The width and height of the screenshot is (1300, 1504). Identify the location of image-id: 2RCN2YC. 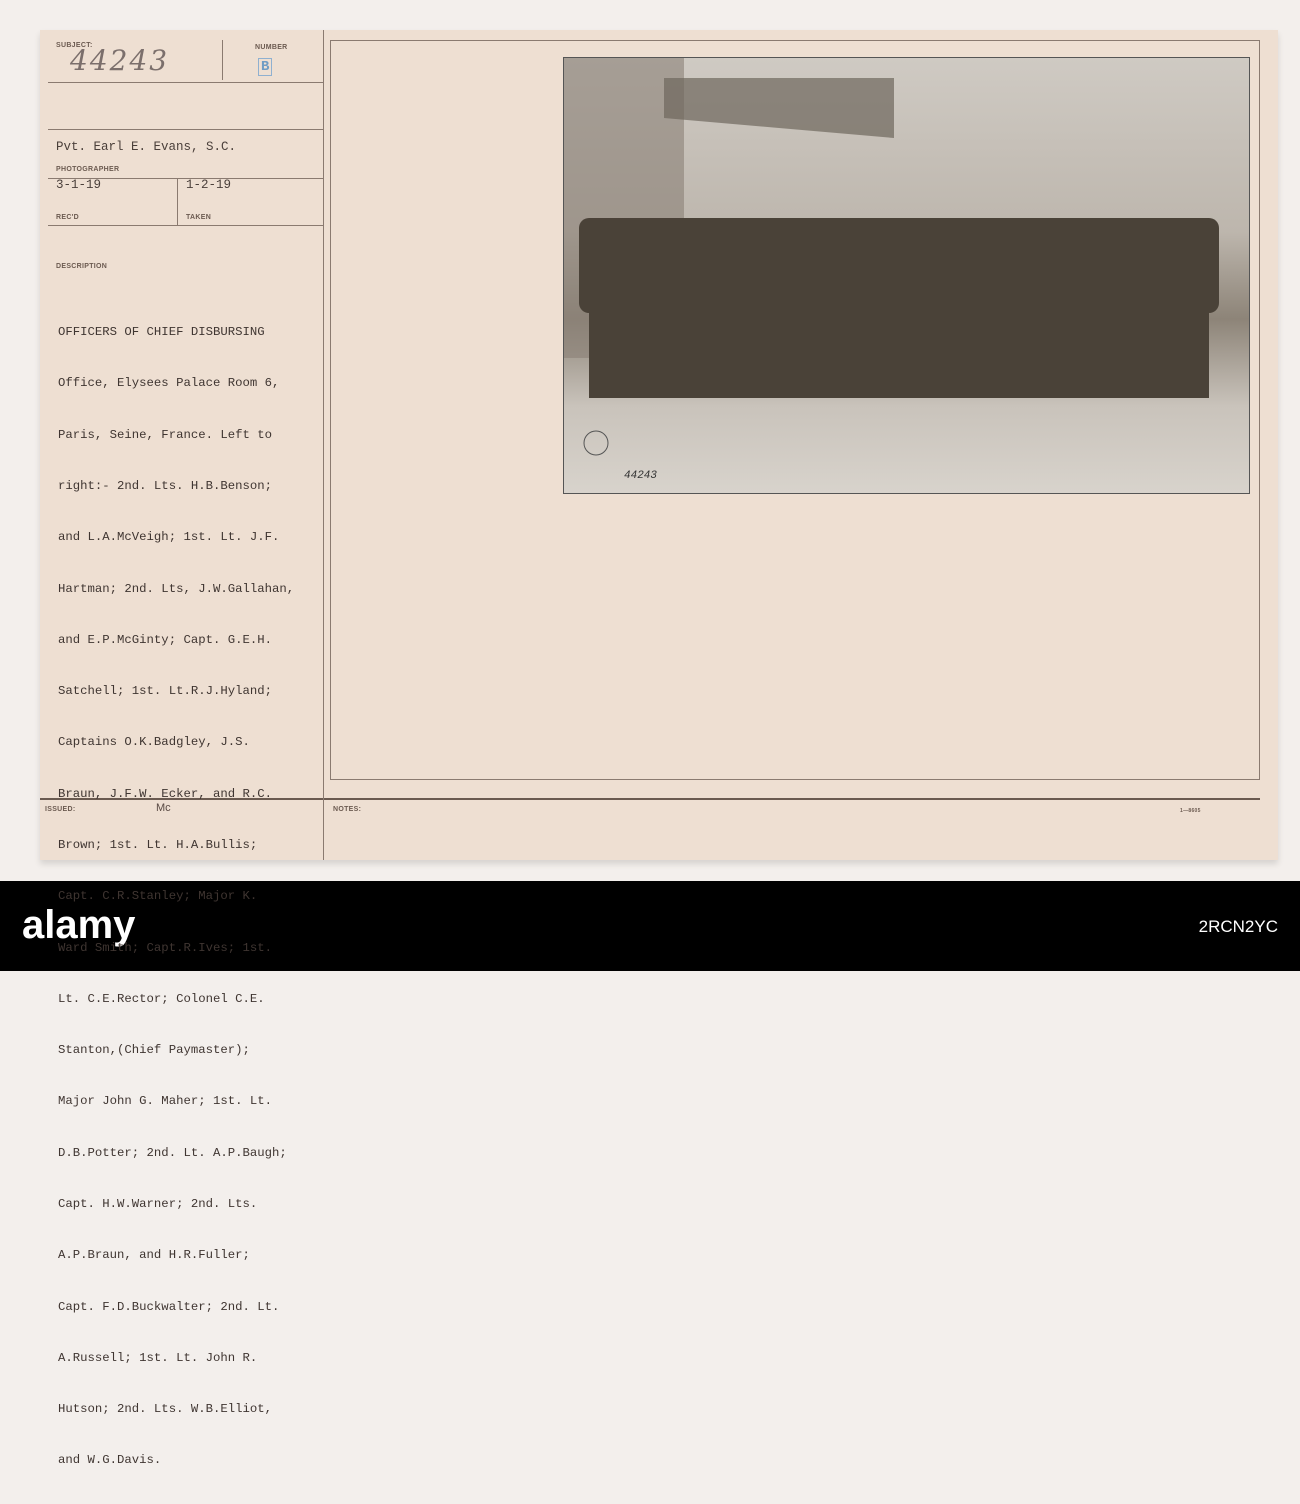
(1238, 926).